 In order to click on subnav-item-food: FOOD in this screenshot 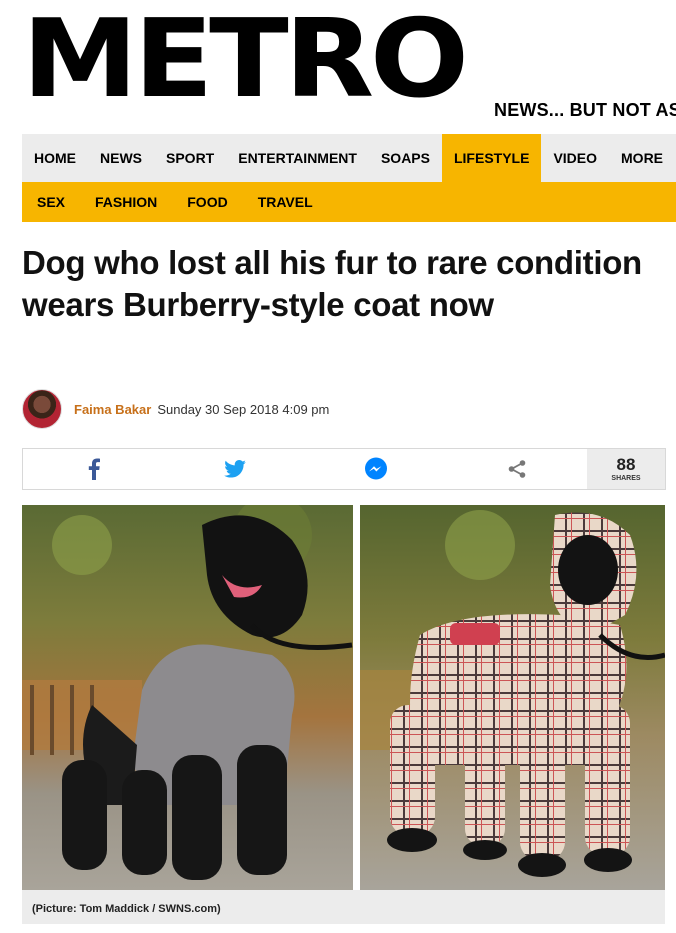, I will do `click(207, 202)`.